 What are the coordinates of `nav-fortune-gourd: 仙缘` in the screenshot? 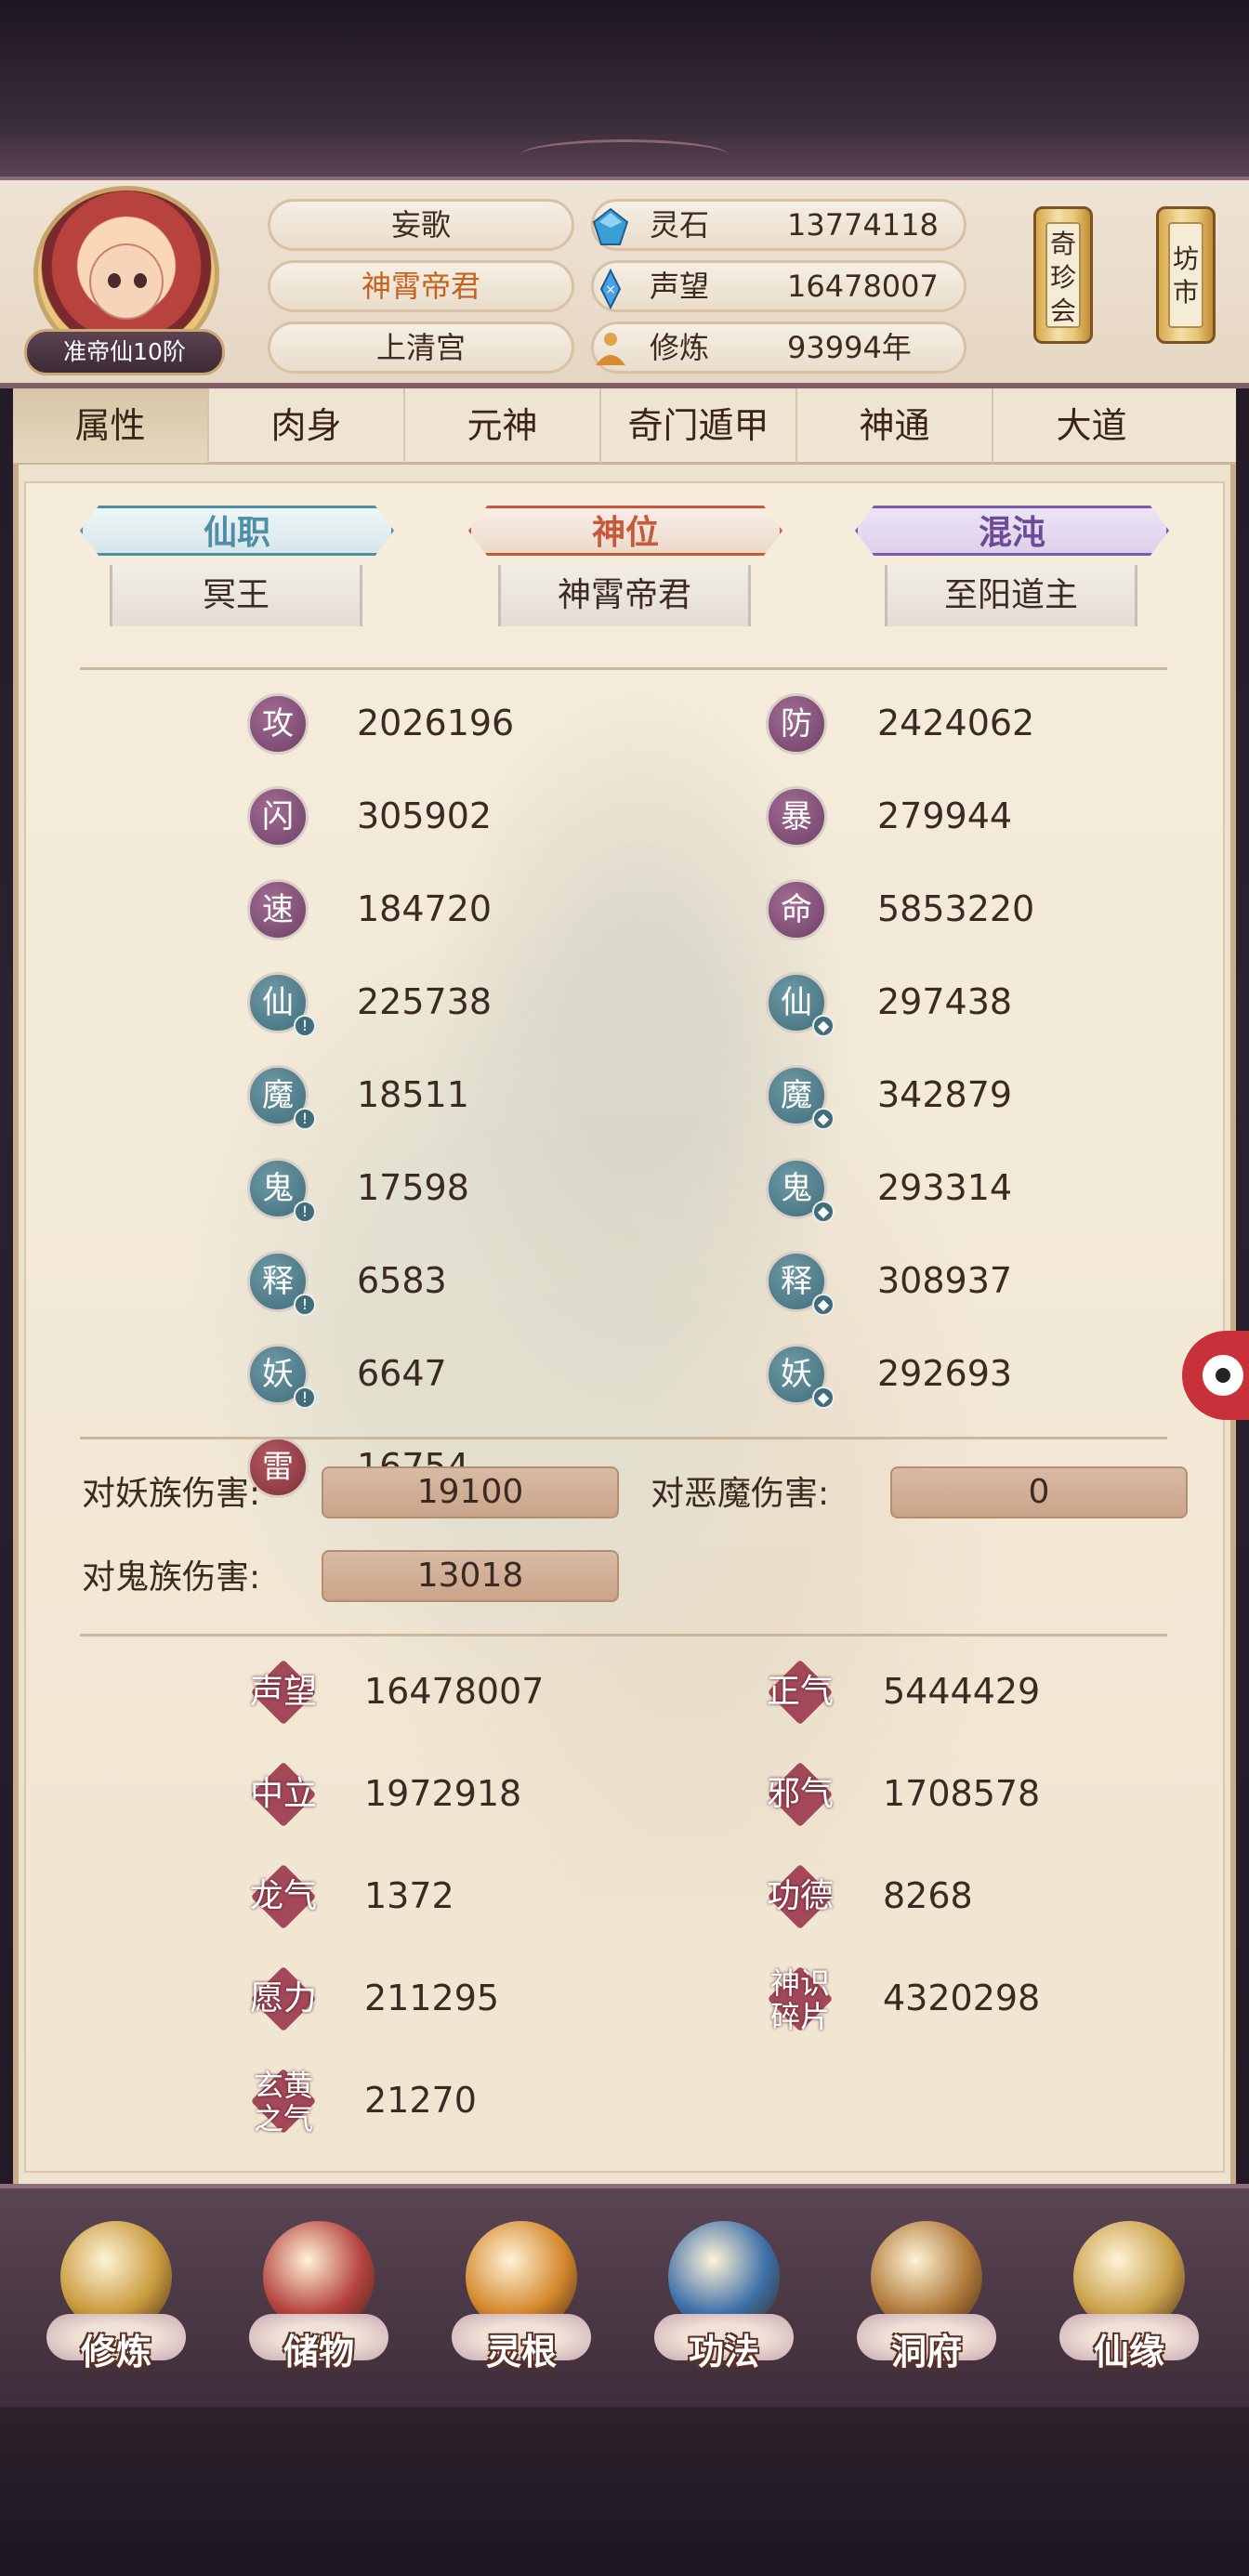 It's located at (1129, 2305).